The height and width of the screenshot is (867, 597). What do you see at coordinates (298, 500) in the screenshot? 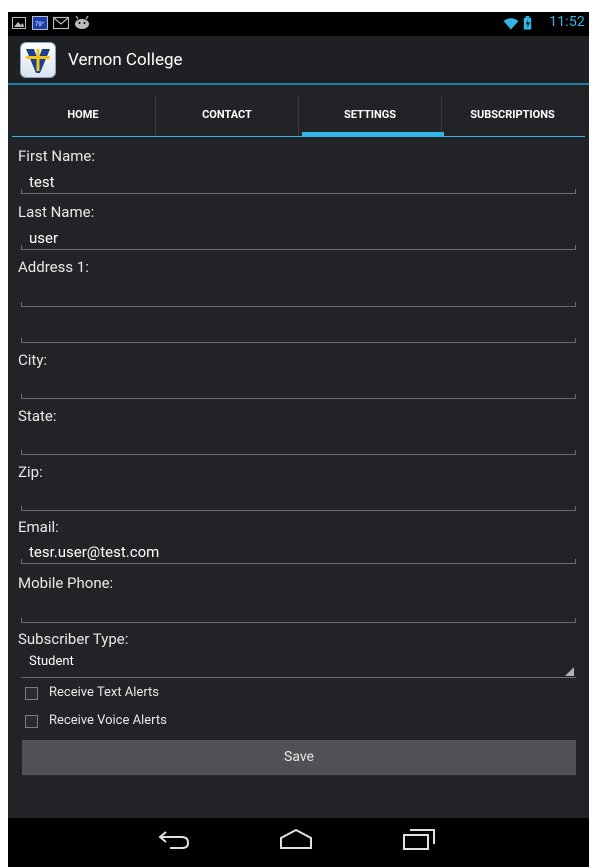
I see `zip-field` at bounding box center [298, 500].